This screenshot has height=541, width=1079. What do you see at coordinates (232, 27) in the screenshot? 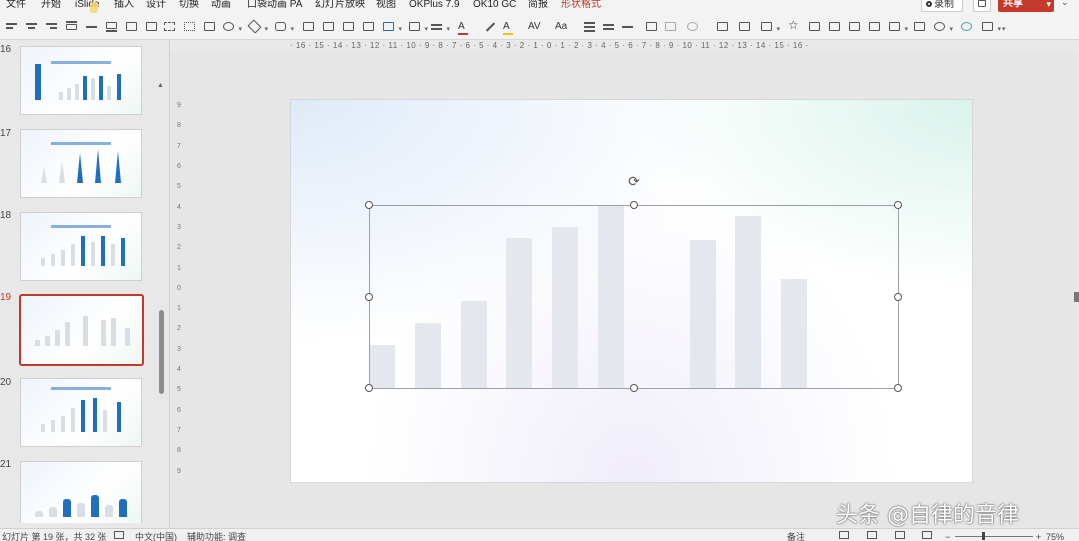
I see `rotate-icon: ▾` at bounding box center [232, 27].